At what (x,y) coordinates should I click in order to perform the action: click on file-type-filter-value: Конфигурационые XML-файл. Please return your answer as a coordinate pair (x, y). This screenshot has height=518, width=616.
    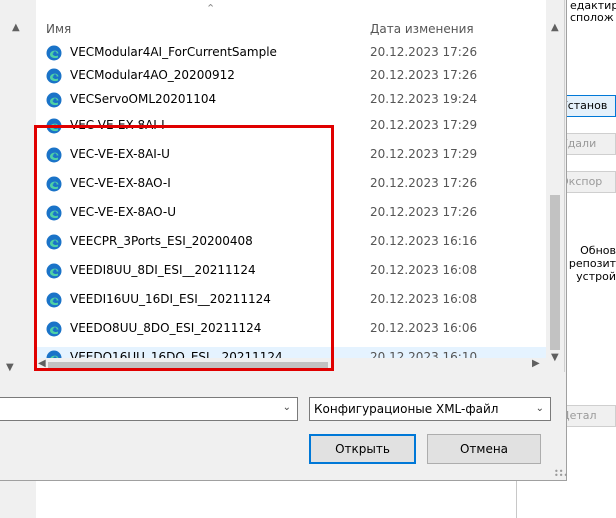
    Looking at the image, I should click on (406, 409).